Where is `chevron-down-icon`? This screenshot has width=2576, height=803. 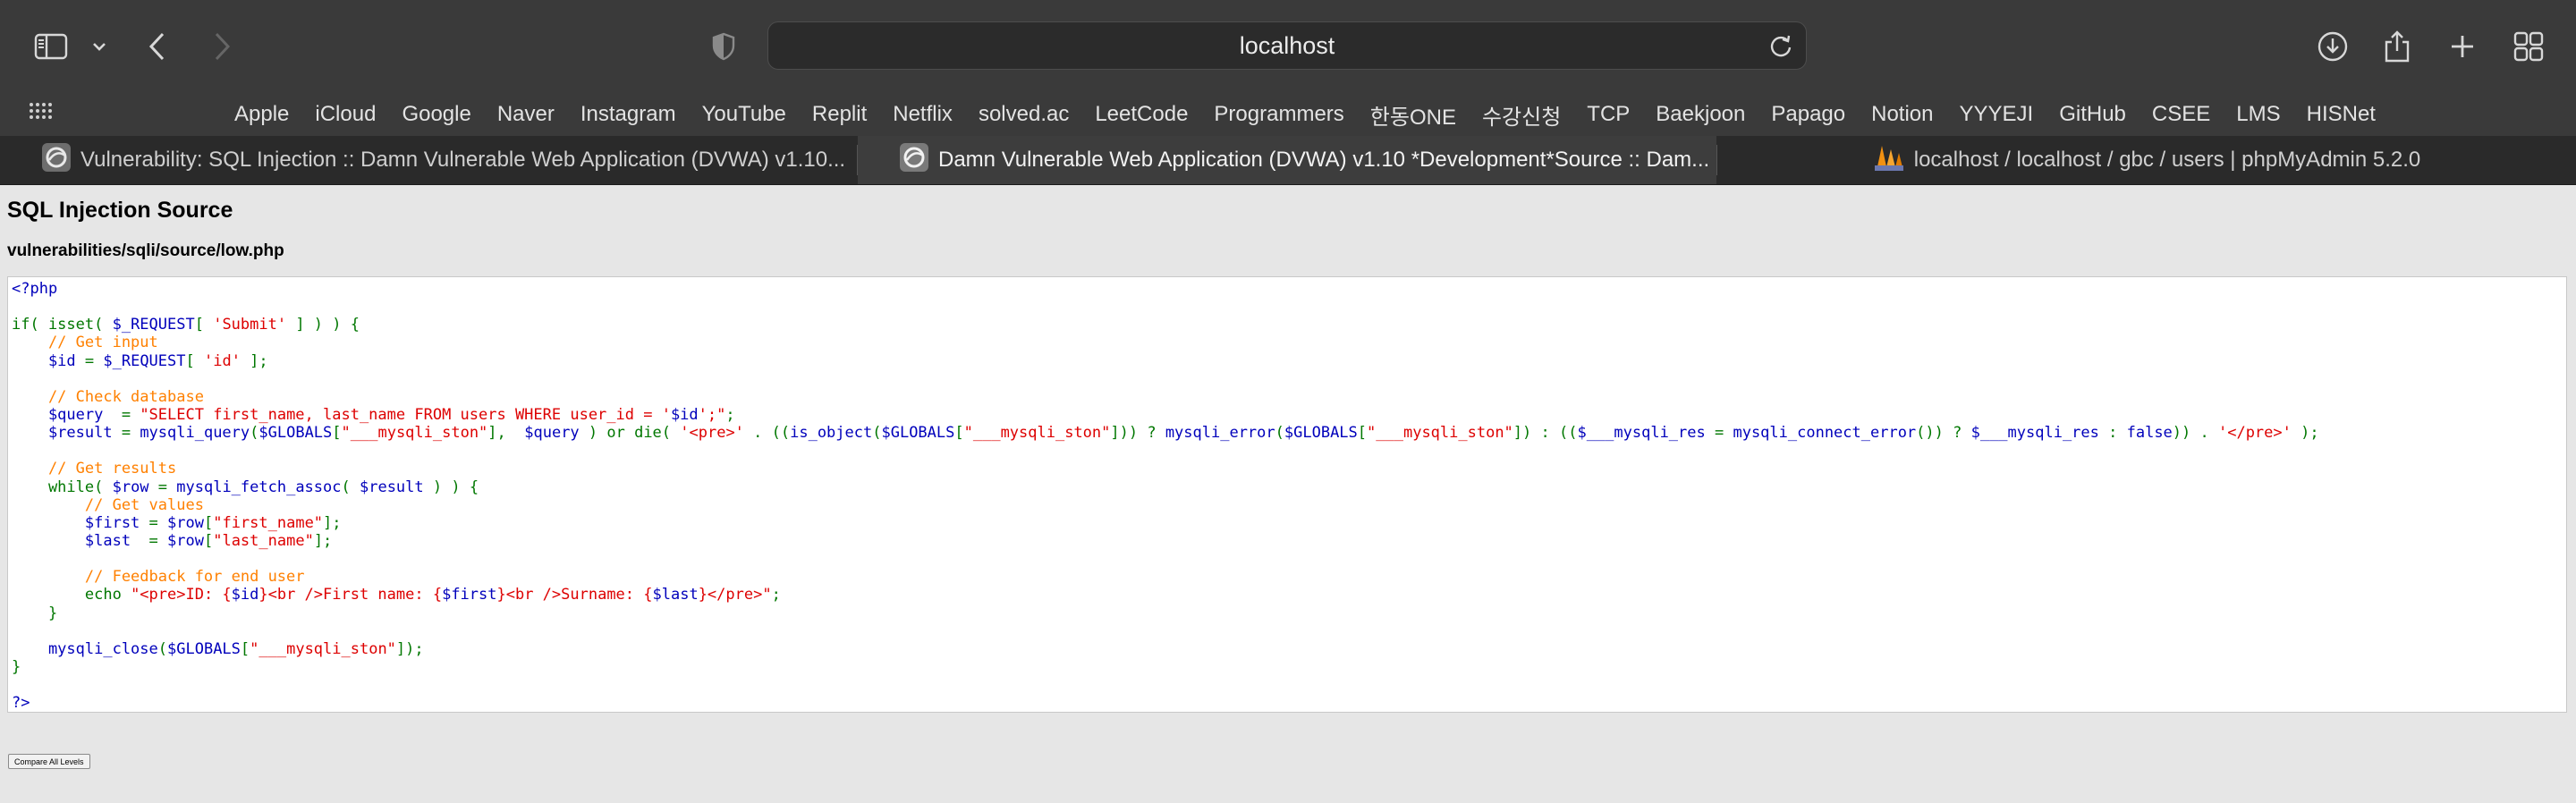 chevron-down-icon is located at coordinates (99, 46).